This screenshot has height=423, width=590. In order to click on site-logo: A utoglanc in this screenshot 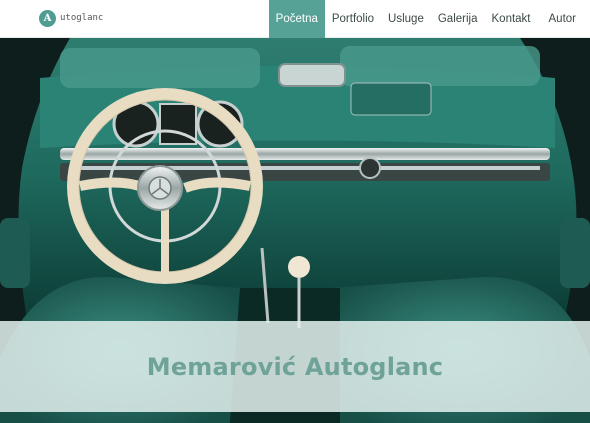, I will do `click(71, 18)`.